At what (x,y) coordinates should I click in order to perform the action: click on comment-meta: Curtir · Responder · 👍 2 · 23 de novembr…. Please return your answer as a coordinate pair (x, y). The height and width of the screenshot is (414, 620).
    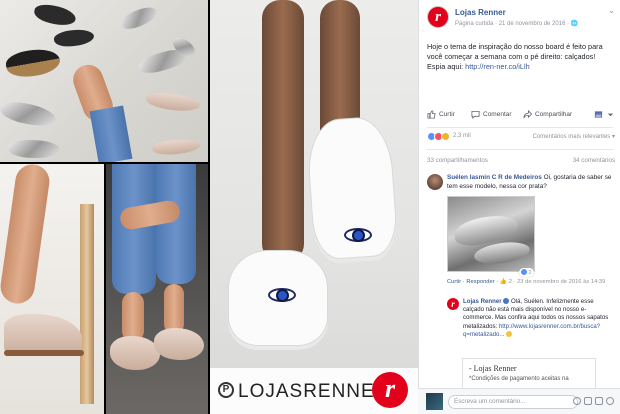
    Looking at the image, I should click on (531, 282).